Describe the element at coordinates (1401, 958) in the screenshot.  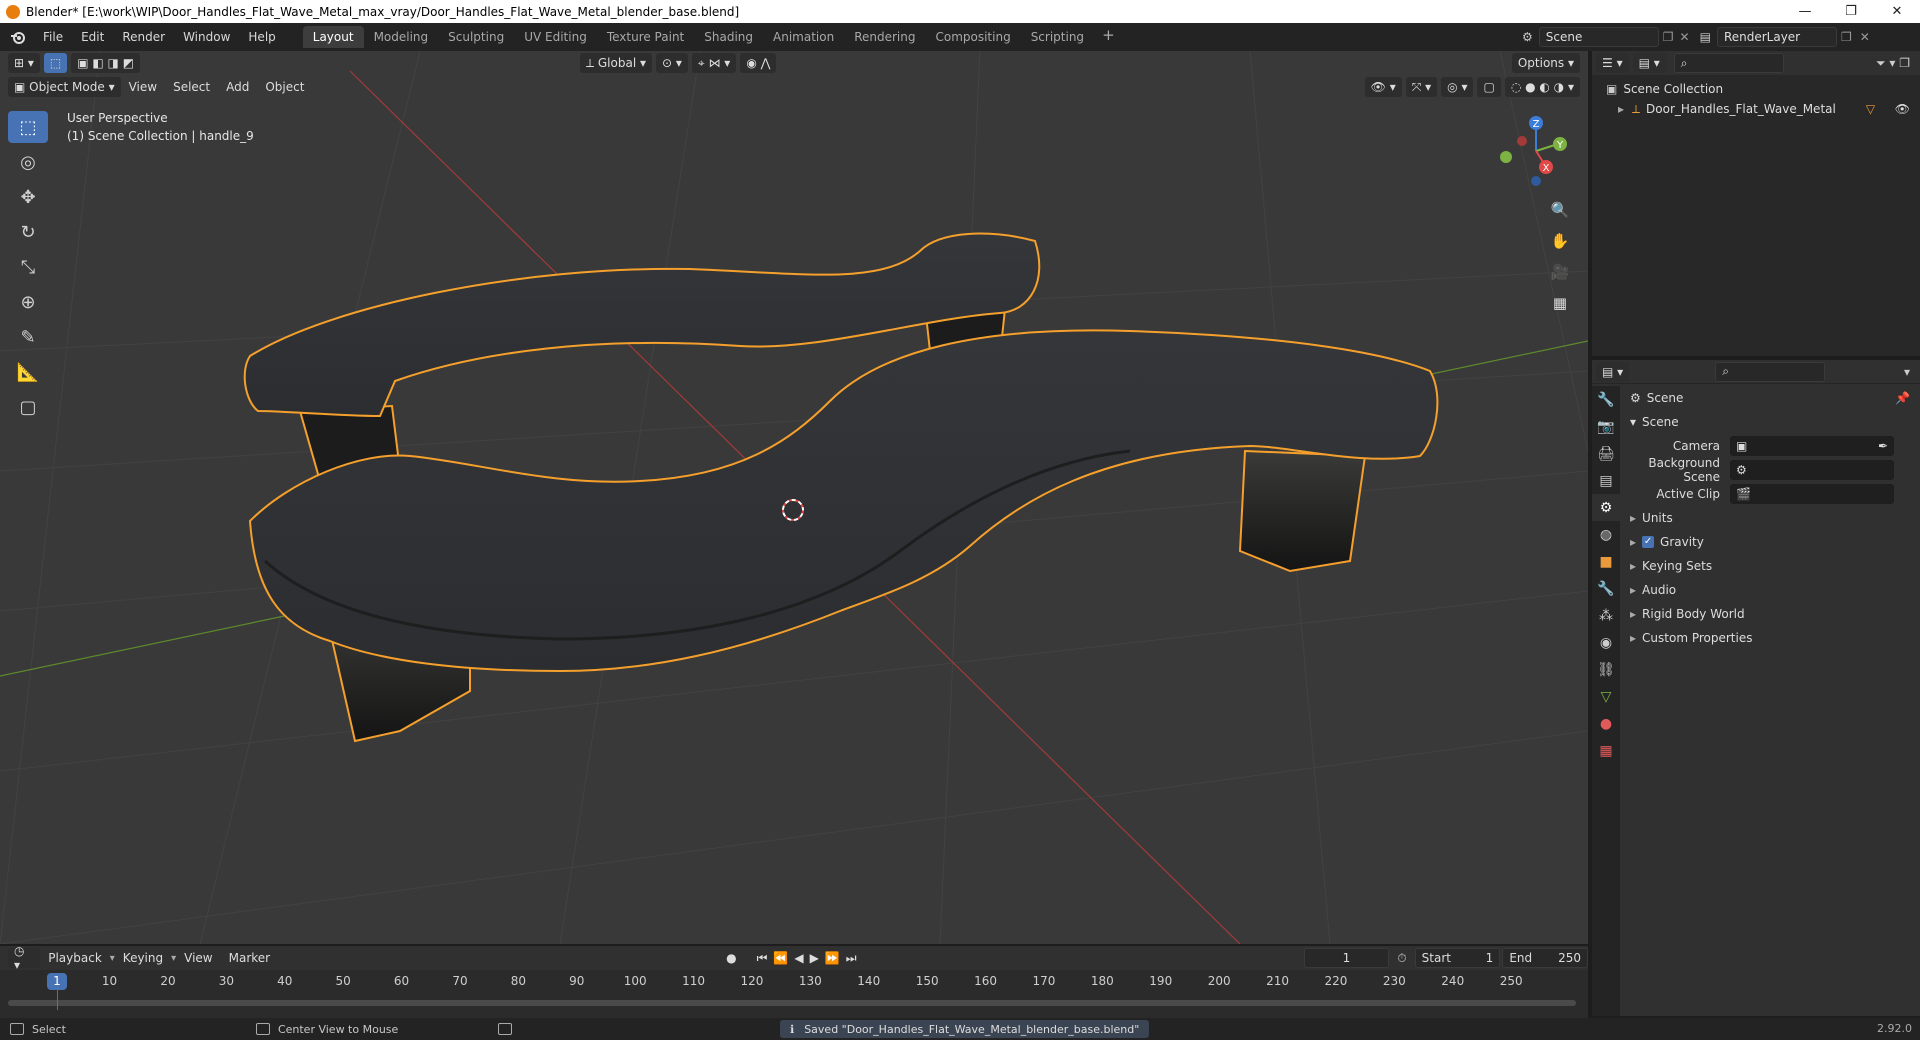
I see `stopwatch-icon: ⏱` at that location.